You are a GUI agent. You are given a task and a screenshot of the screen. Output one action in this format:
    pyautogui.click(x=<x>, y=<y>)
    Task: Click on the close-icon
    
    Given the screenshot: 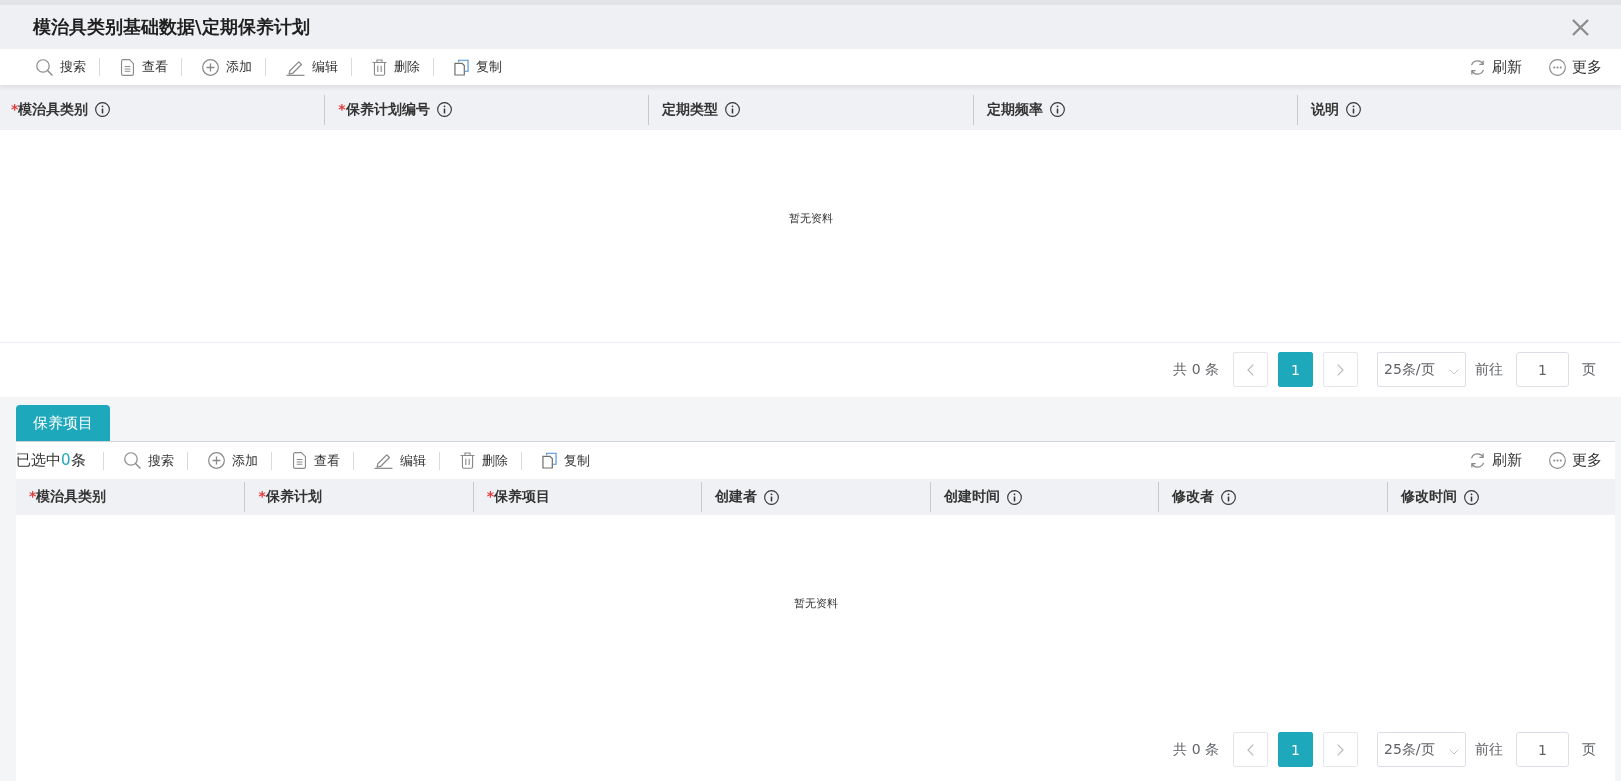 What is the action you would take?
    pyautogui.click(x=1580, y=27)
    